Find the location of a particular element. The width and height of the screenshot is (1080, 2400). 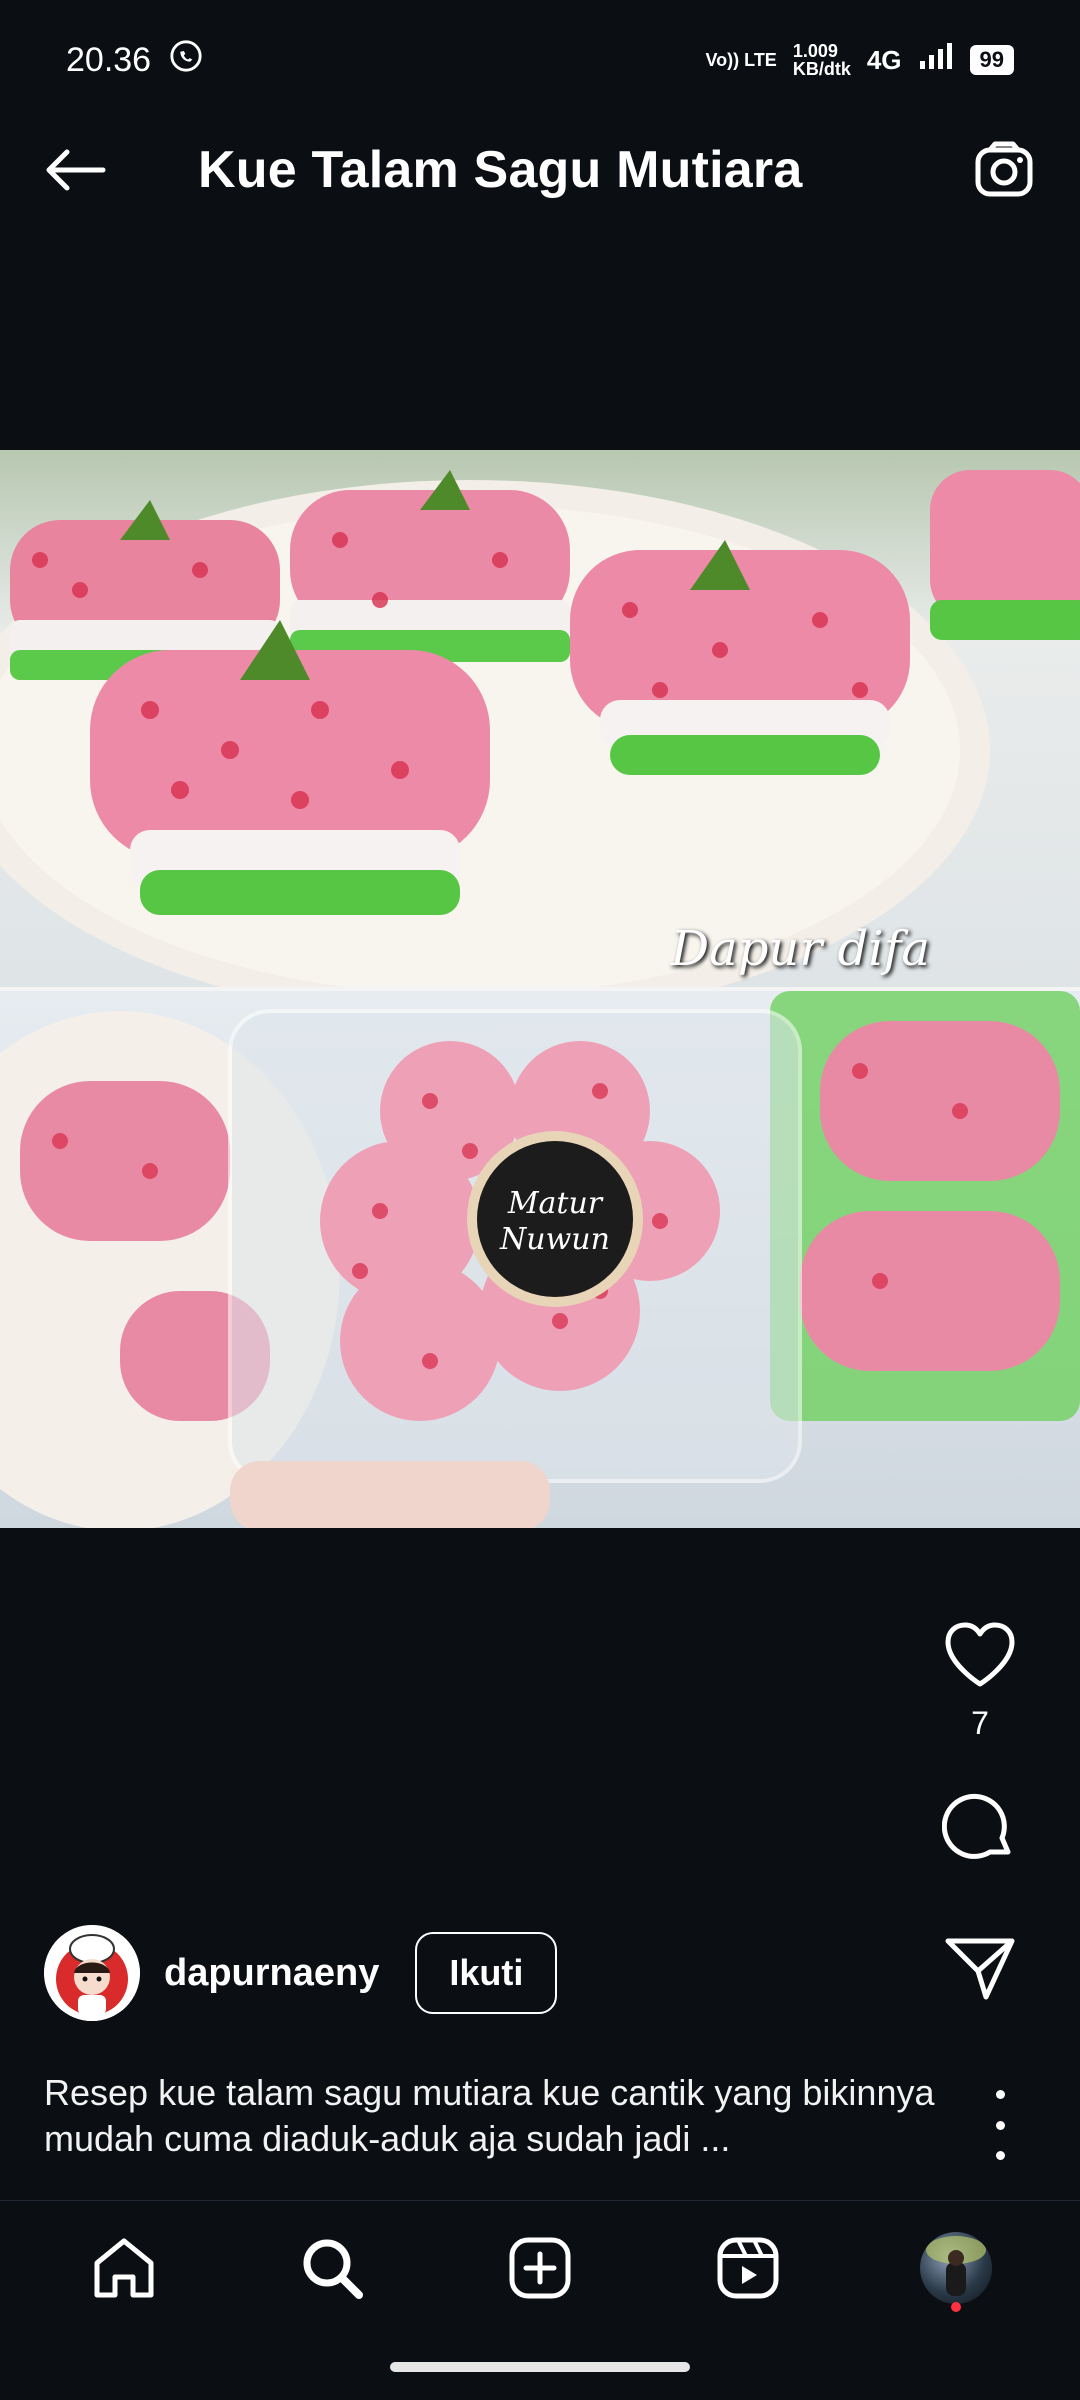

nav-create is located at coordinates (540, 2268).